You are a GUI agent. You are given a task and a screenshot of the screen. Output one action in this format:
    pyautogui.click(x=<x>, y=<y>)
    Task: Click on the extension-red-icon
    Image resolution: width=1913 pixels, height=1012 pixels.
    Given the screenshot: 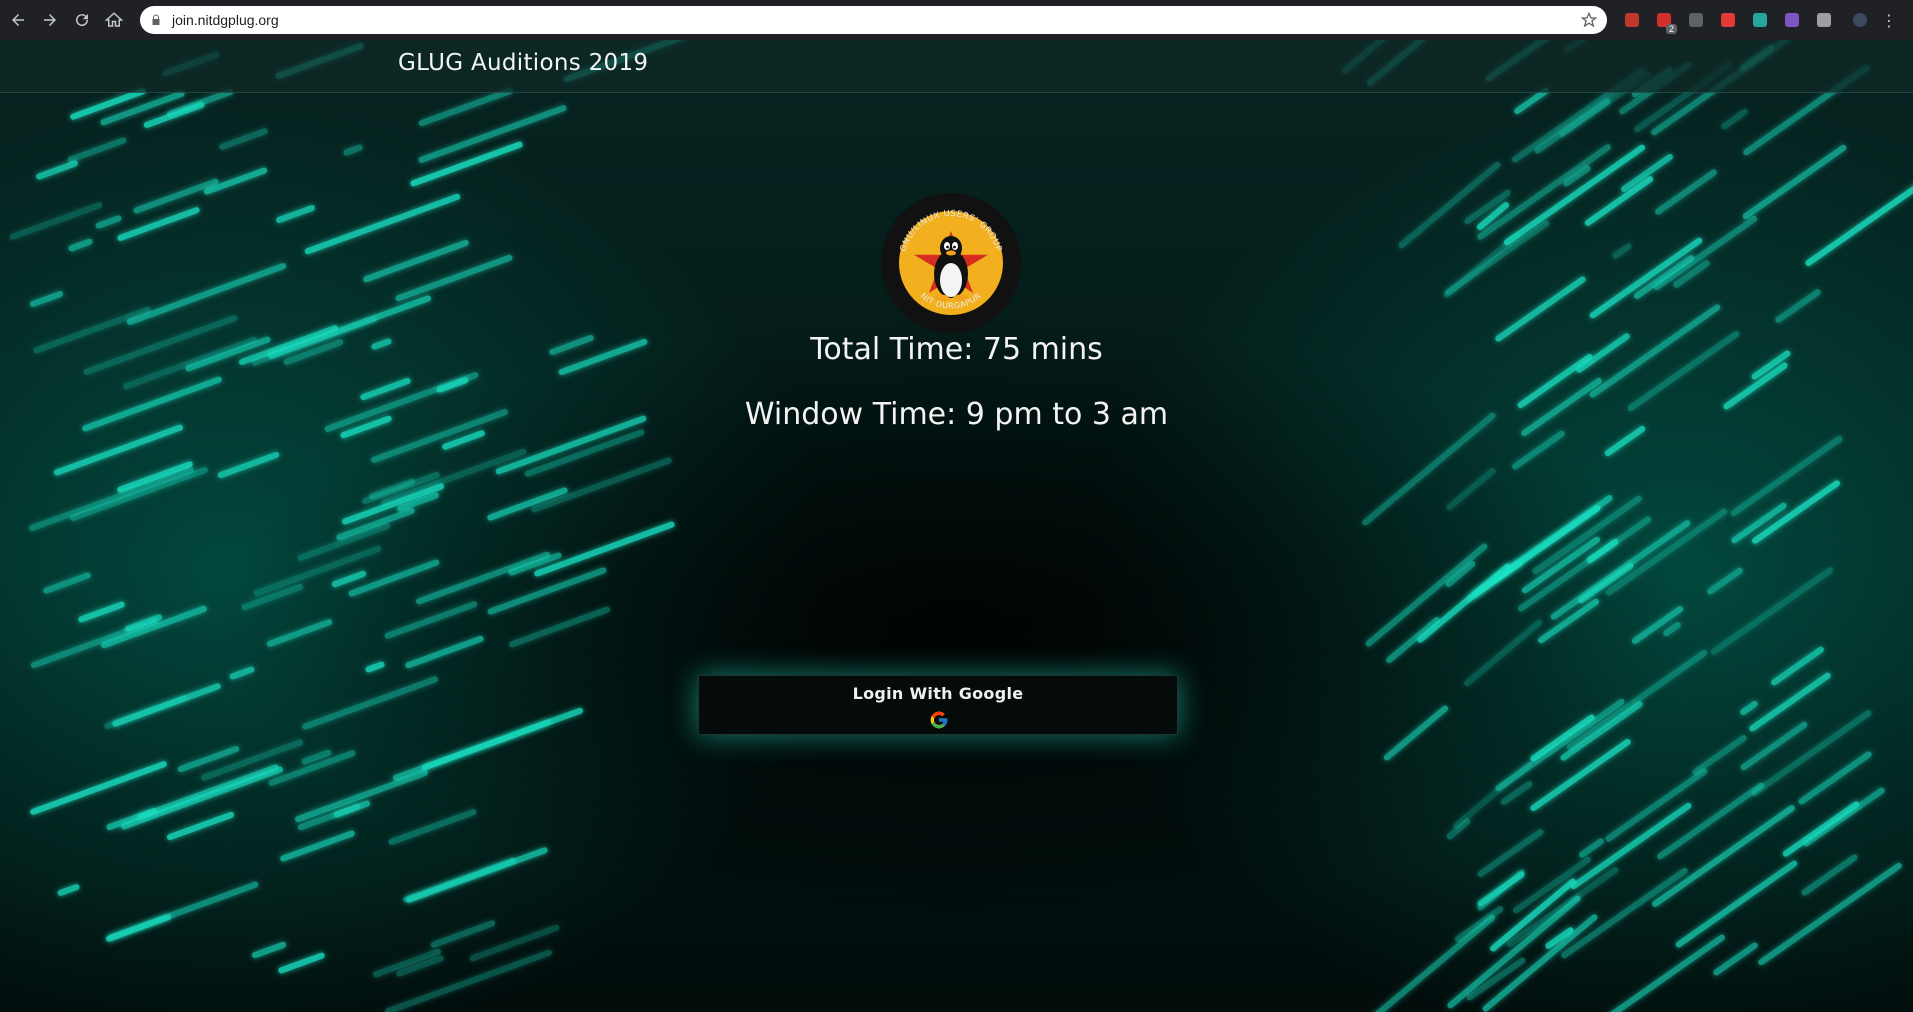 What is the action you would take?
    pyautogui.click(x=1728, y=20)
    